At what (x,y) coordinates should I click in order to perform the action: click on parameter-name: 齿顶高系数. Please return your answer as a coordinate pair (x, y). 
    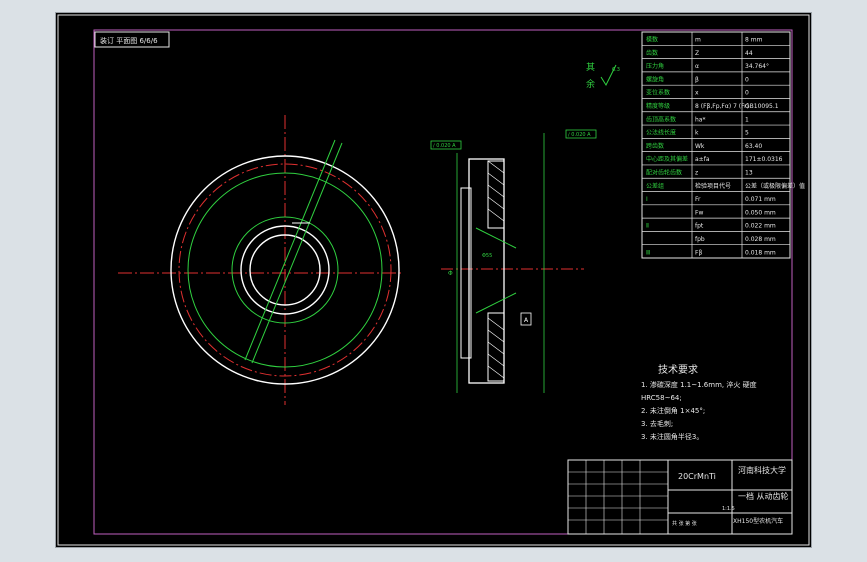
    Looking at the image, I should click on (661, 119).